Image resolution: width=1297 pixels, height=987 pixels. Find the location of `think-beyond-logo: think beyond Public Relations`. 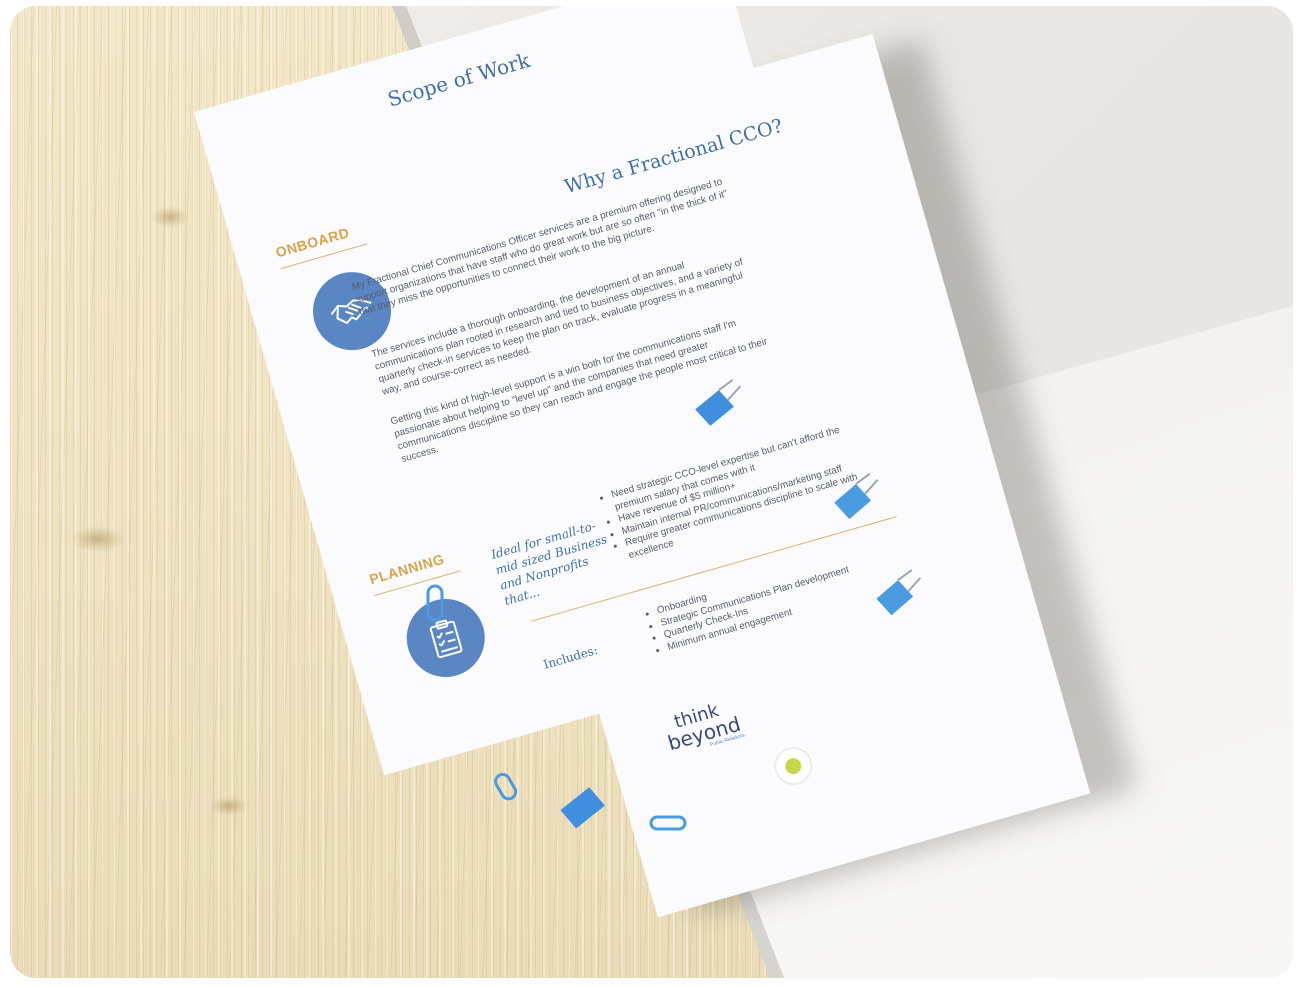

think-beyond-logo: think beyond Public Relations is located at coordinates (719, 723).